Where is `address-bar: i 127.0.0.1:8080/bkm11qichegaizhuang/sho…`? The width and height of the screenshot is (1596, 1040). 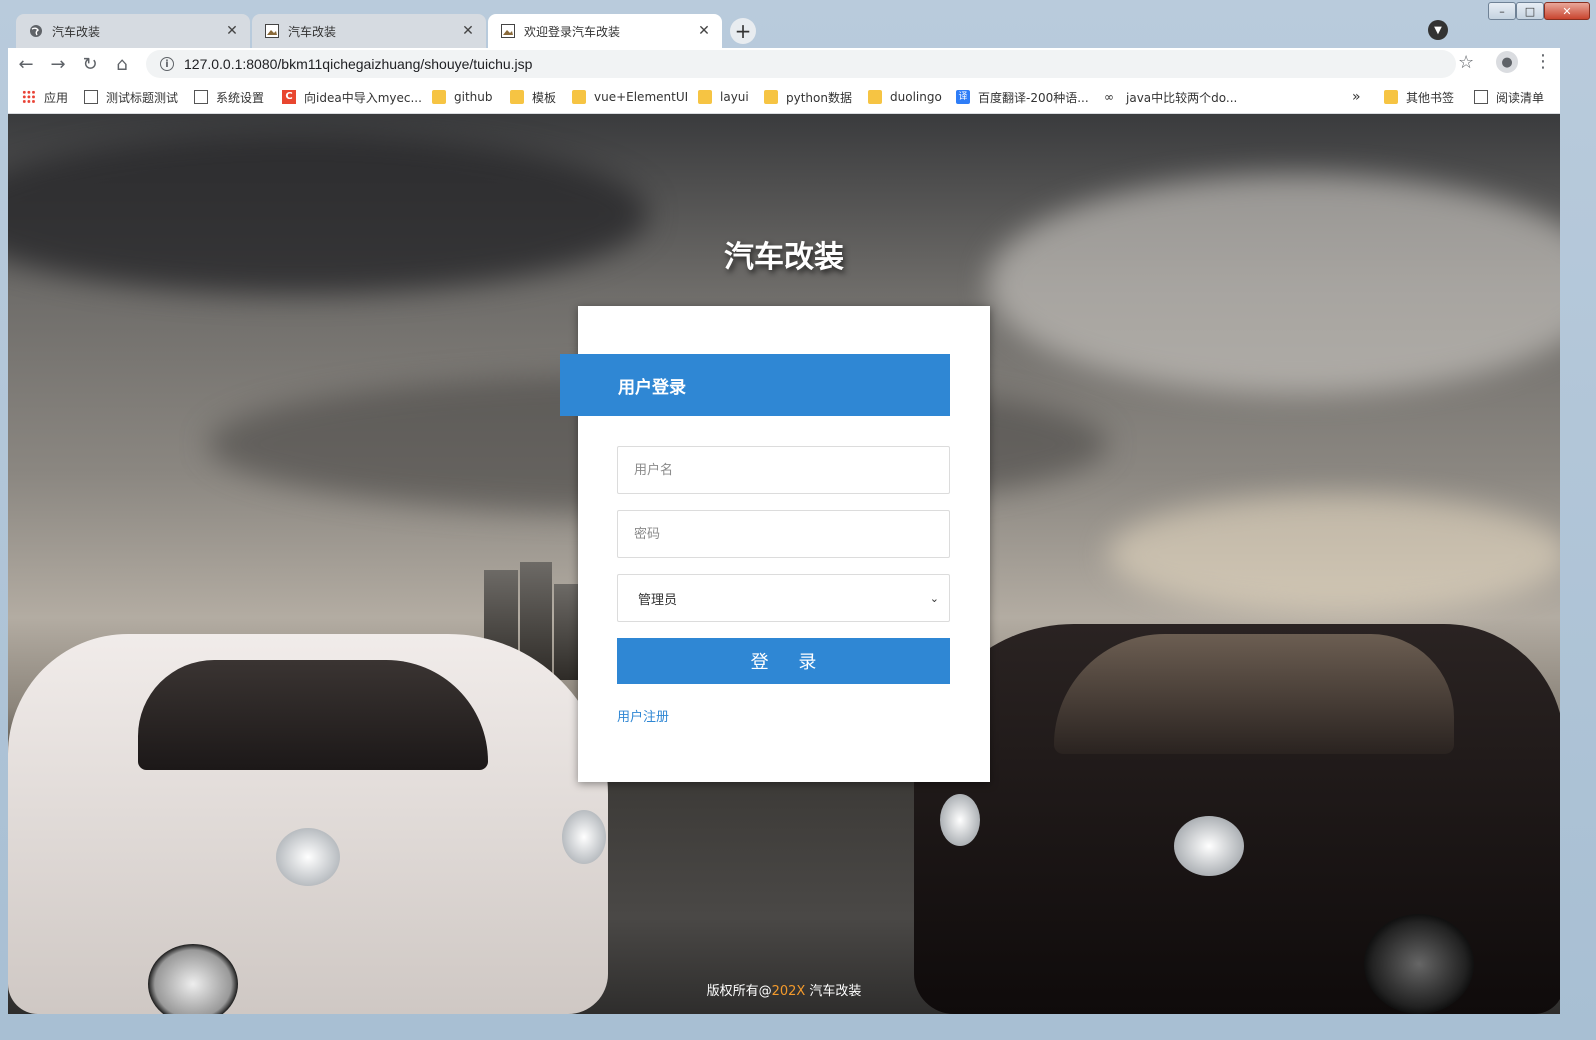
address-bar: i 127.0.0.1:8080/bkm11qichegaizhuang/sho… is located at coordinates (801, 64).